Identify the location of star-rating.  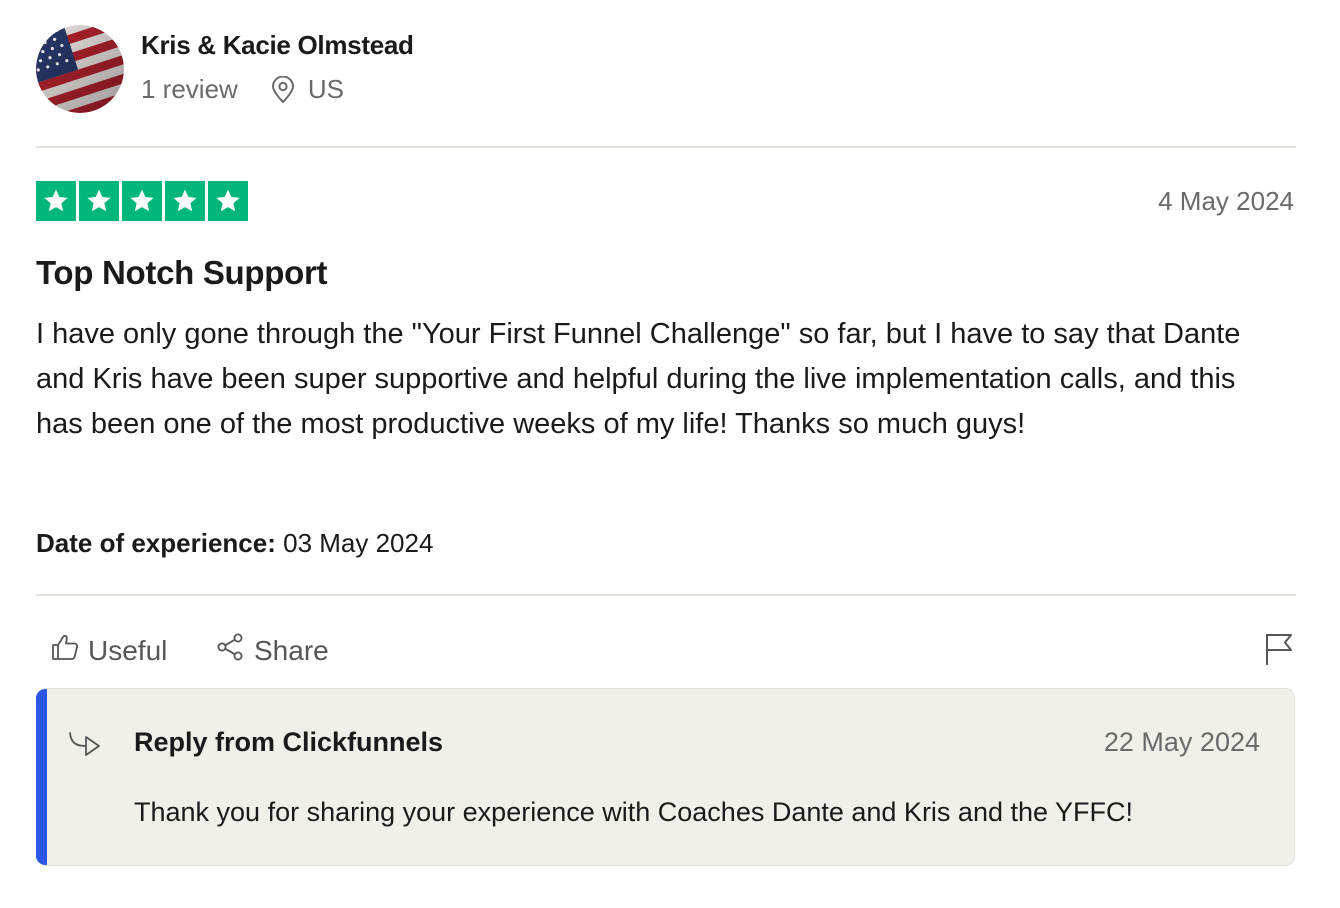
(142, 201).